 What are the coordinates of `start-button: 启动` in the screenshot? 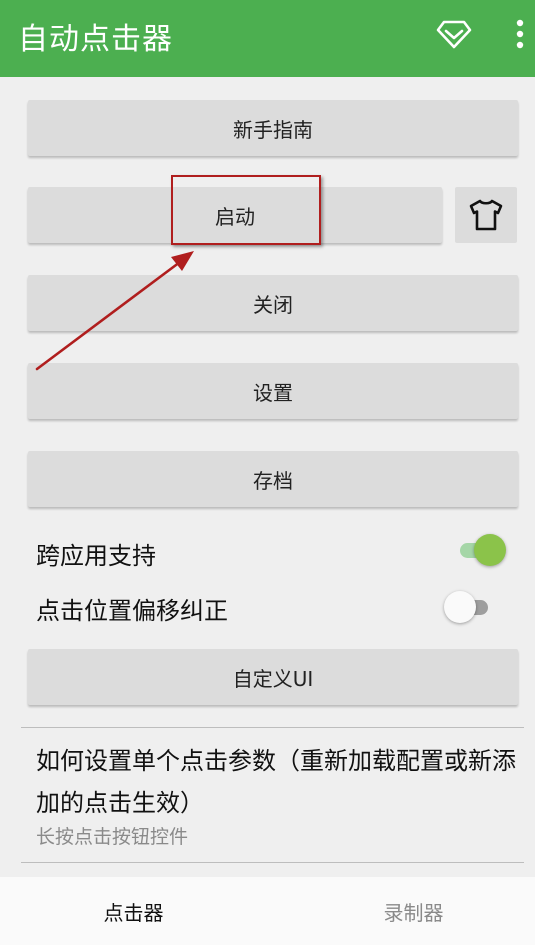 It's located at (235, 215).